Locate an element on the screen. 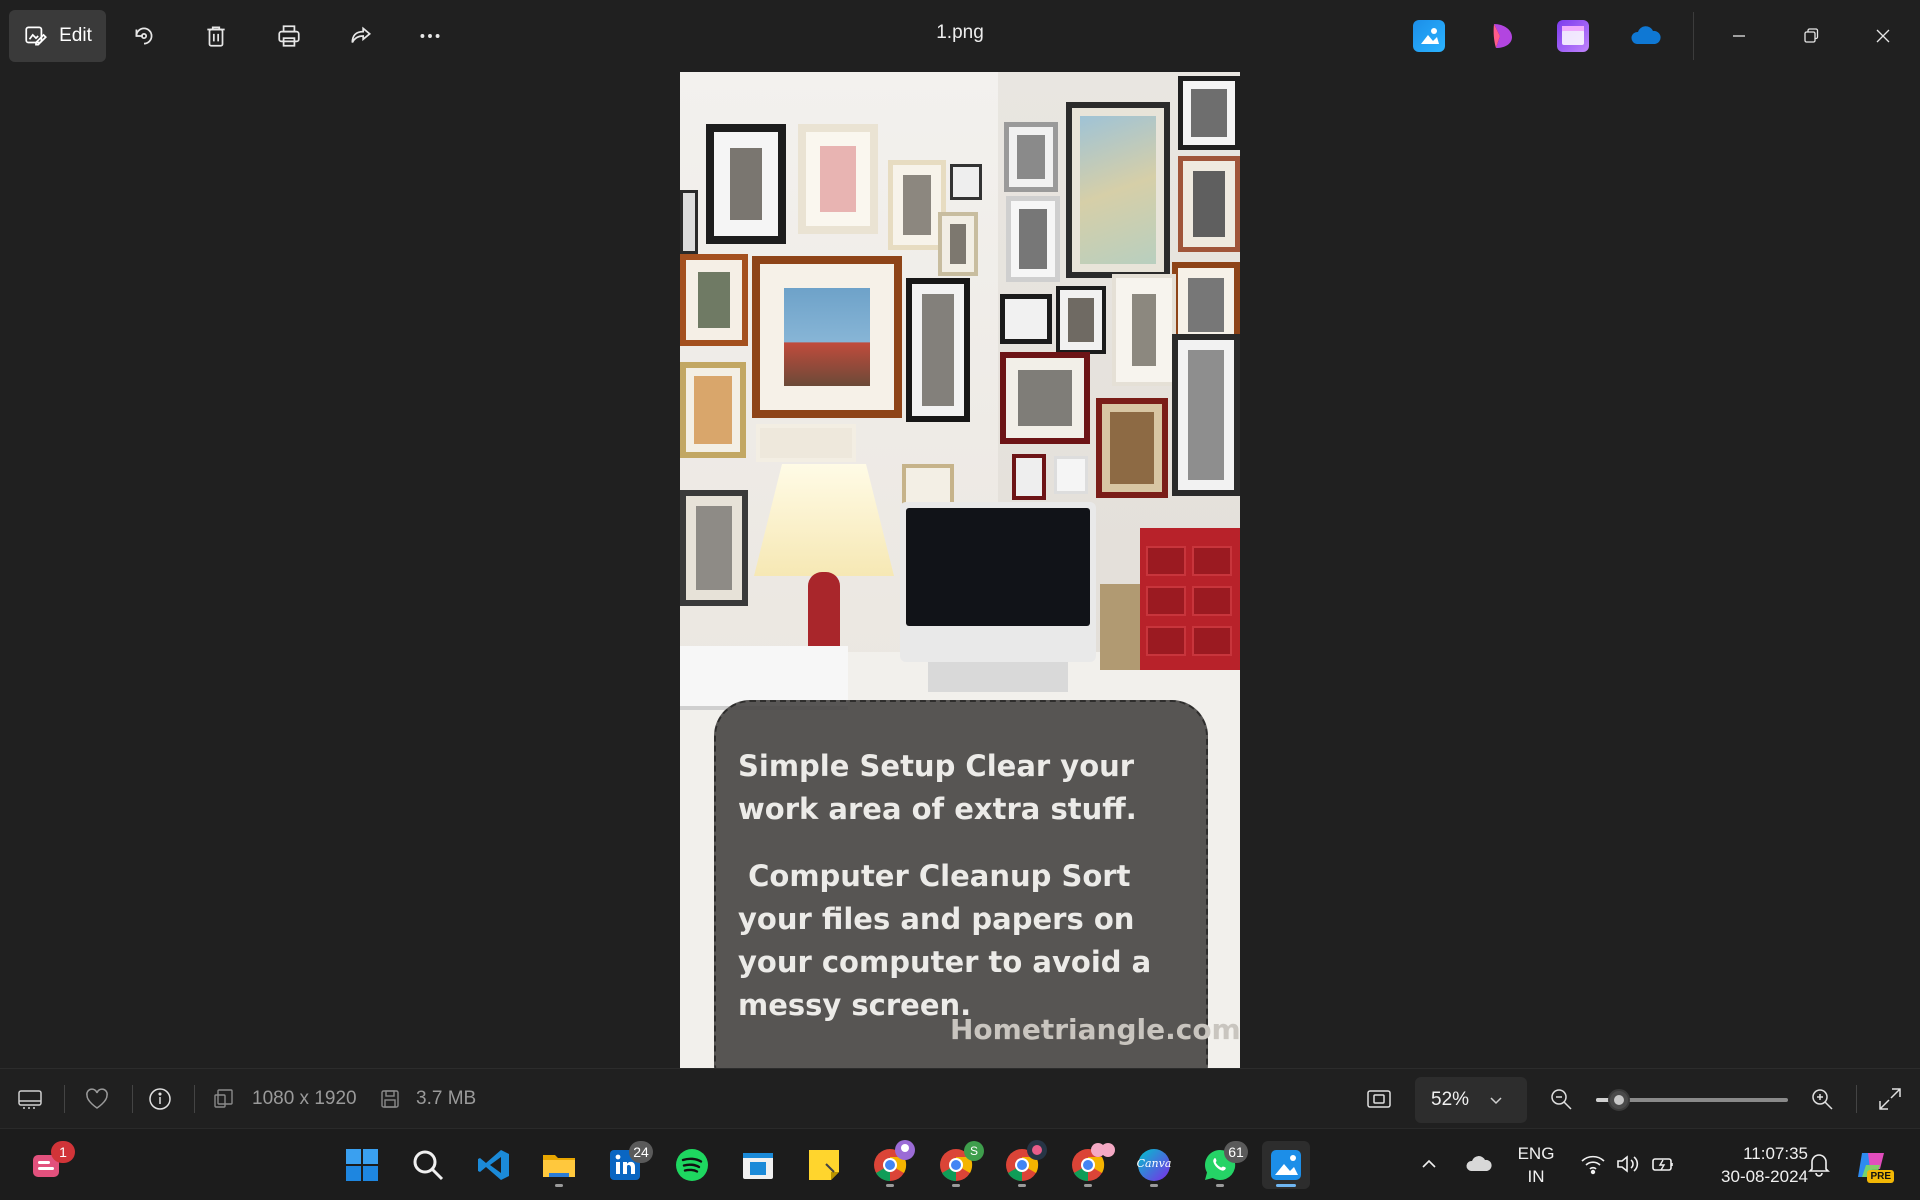  minimize-button is located at coordinates (1739, 36).